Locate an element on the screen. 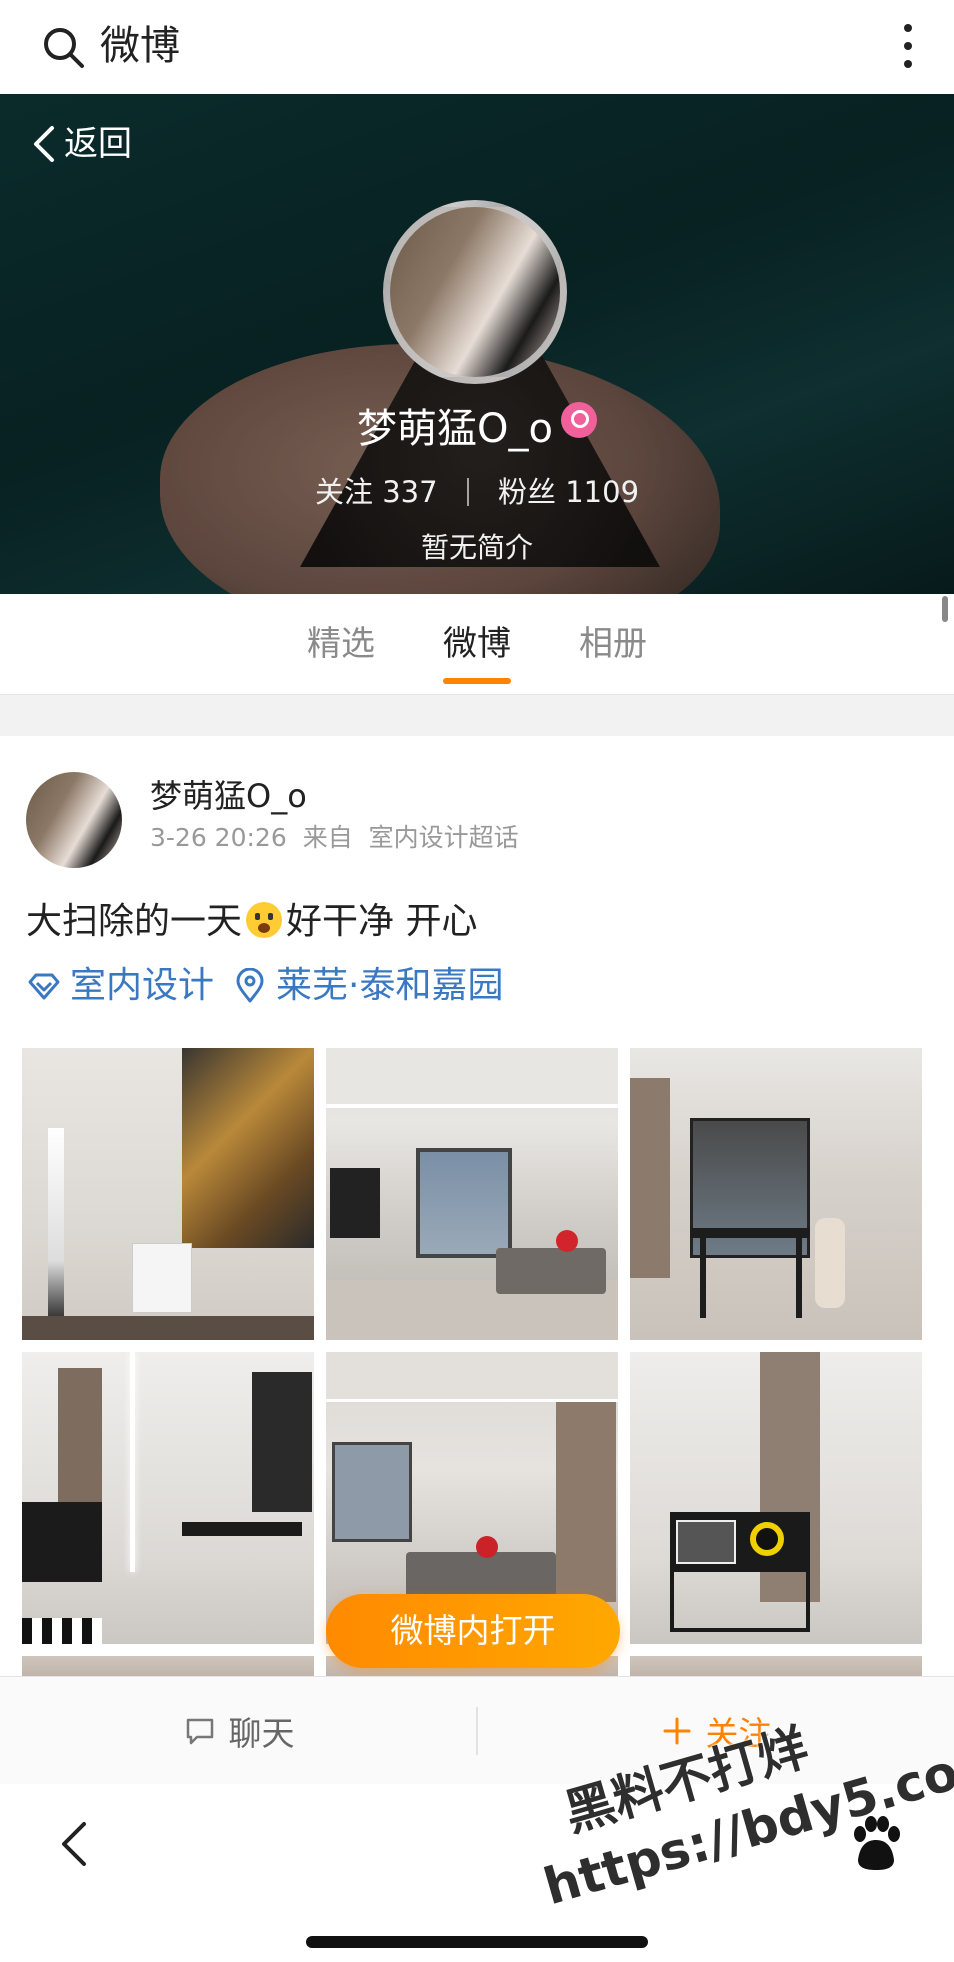  post-author-avatar is located at coordinates (74, 820).